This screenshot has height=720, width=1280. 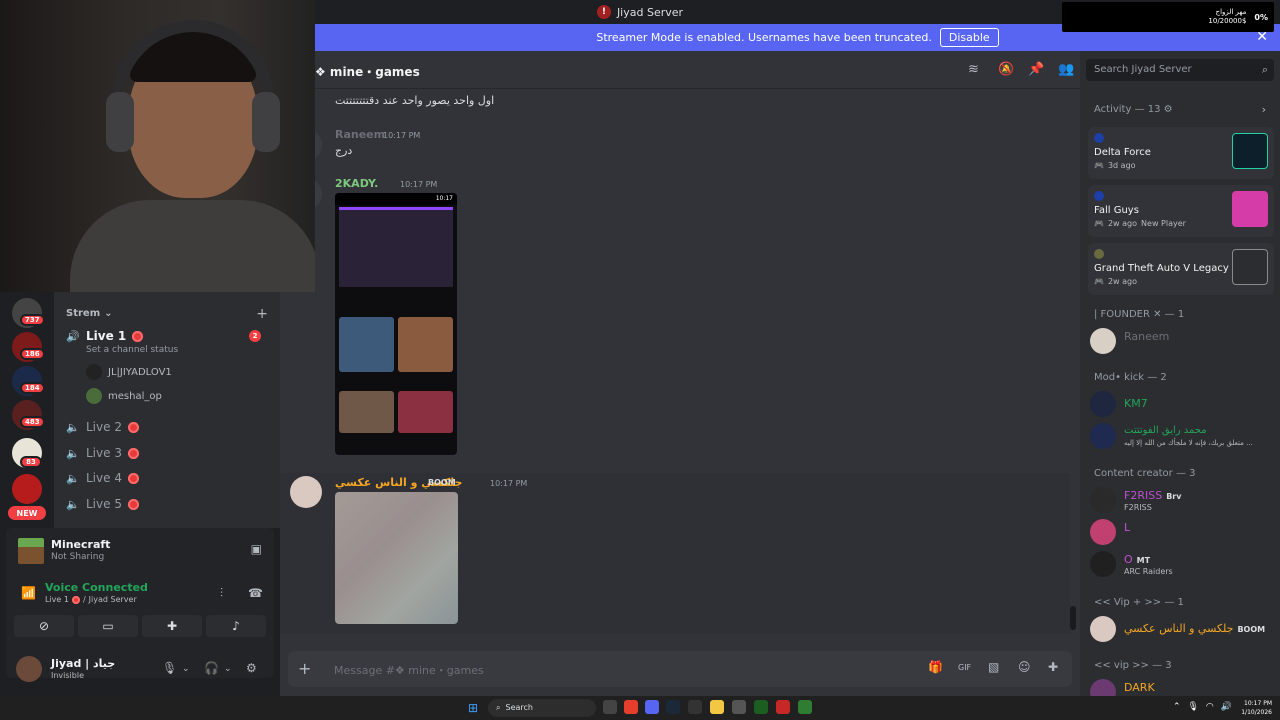 What do you see at coordinates (168, 427) in the screenshot?
I see `voice-channel-live-2: 🔈 Live 2` at bounding box center [168, 427].